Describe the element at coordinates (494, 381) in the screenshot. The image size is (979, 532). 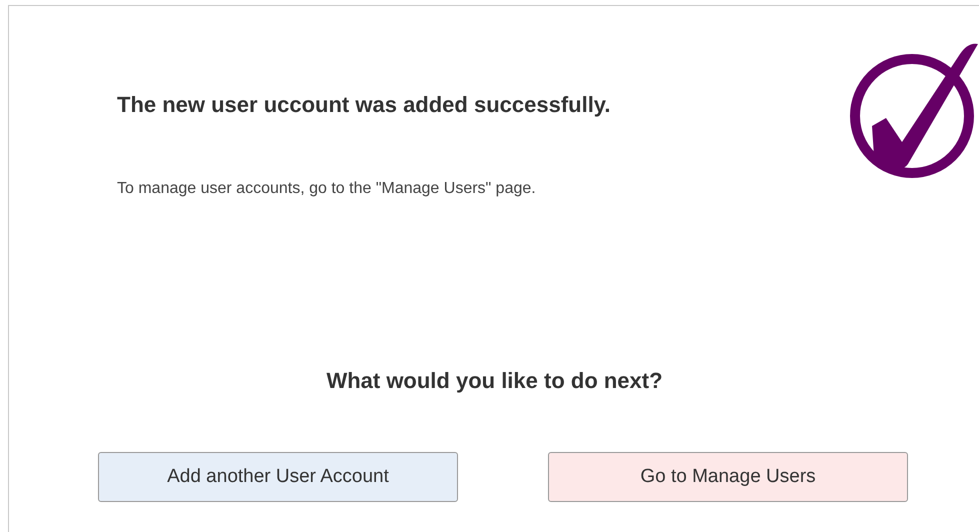
I see `next-question: What would you like to do next?` at that location.